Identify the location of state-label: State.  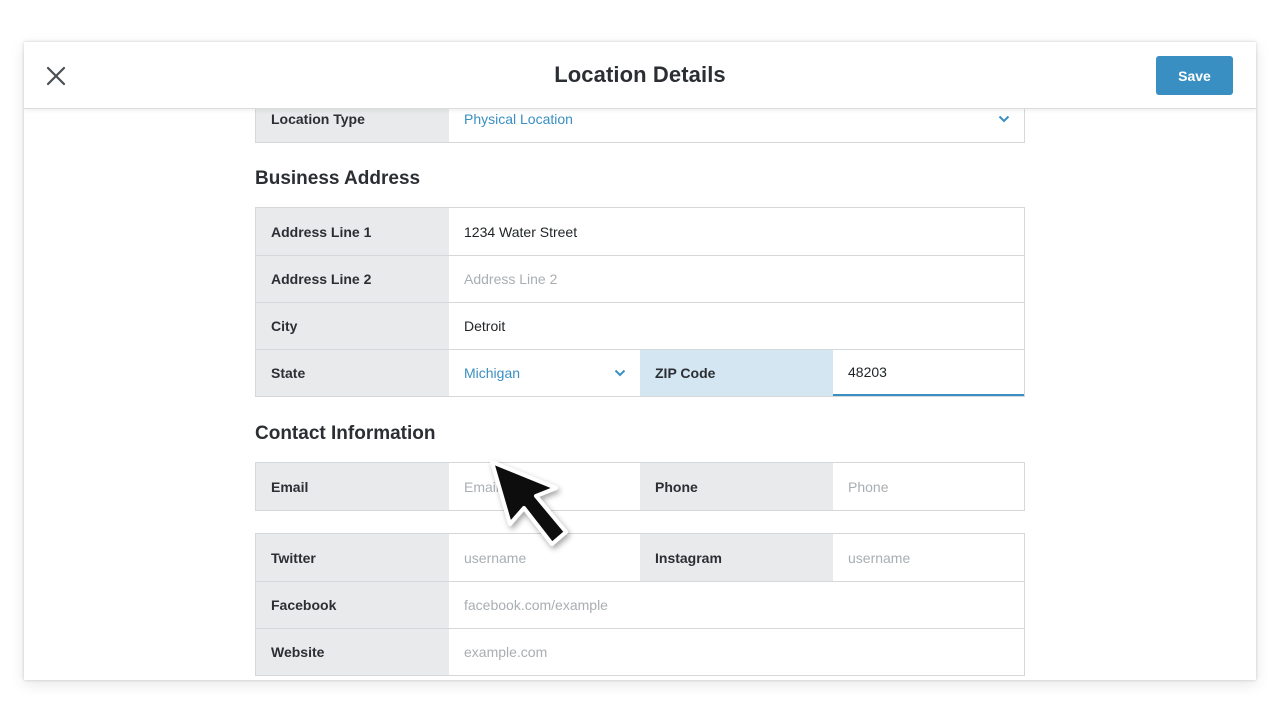
(352, 373).